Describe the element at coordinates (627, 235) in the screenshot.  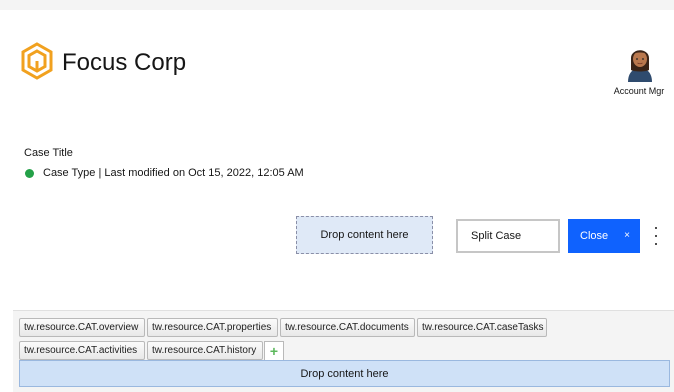
I see `close-icon: ×` at that location.